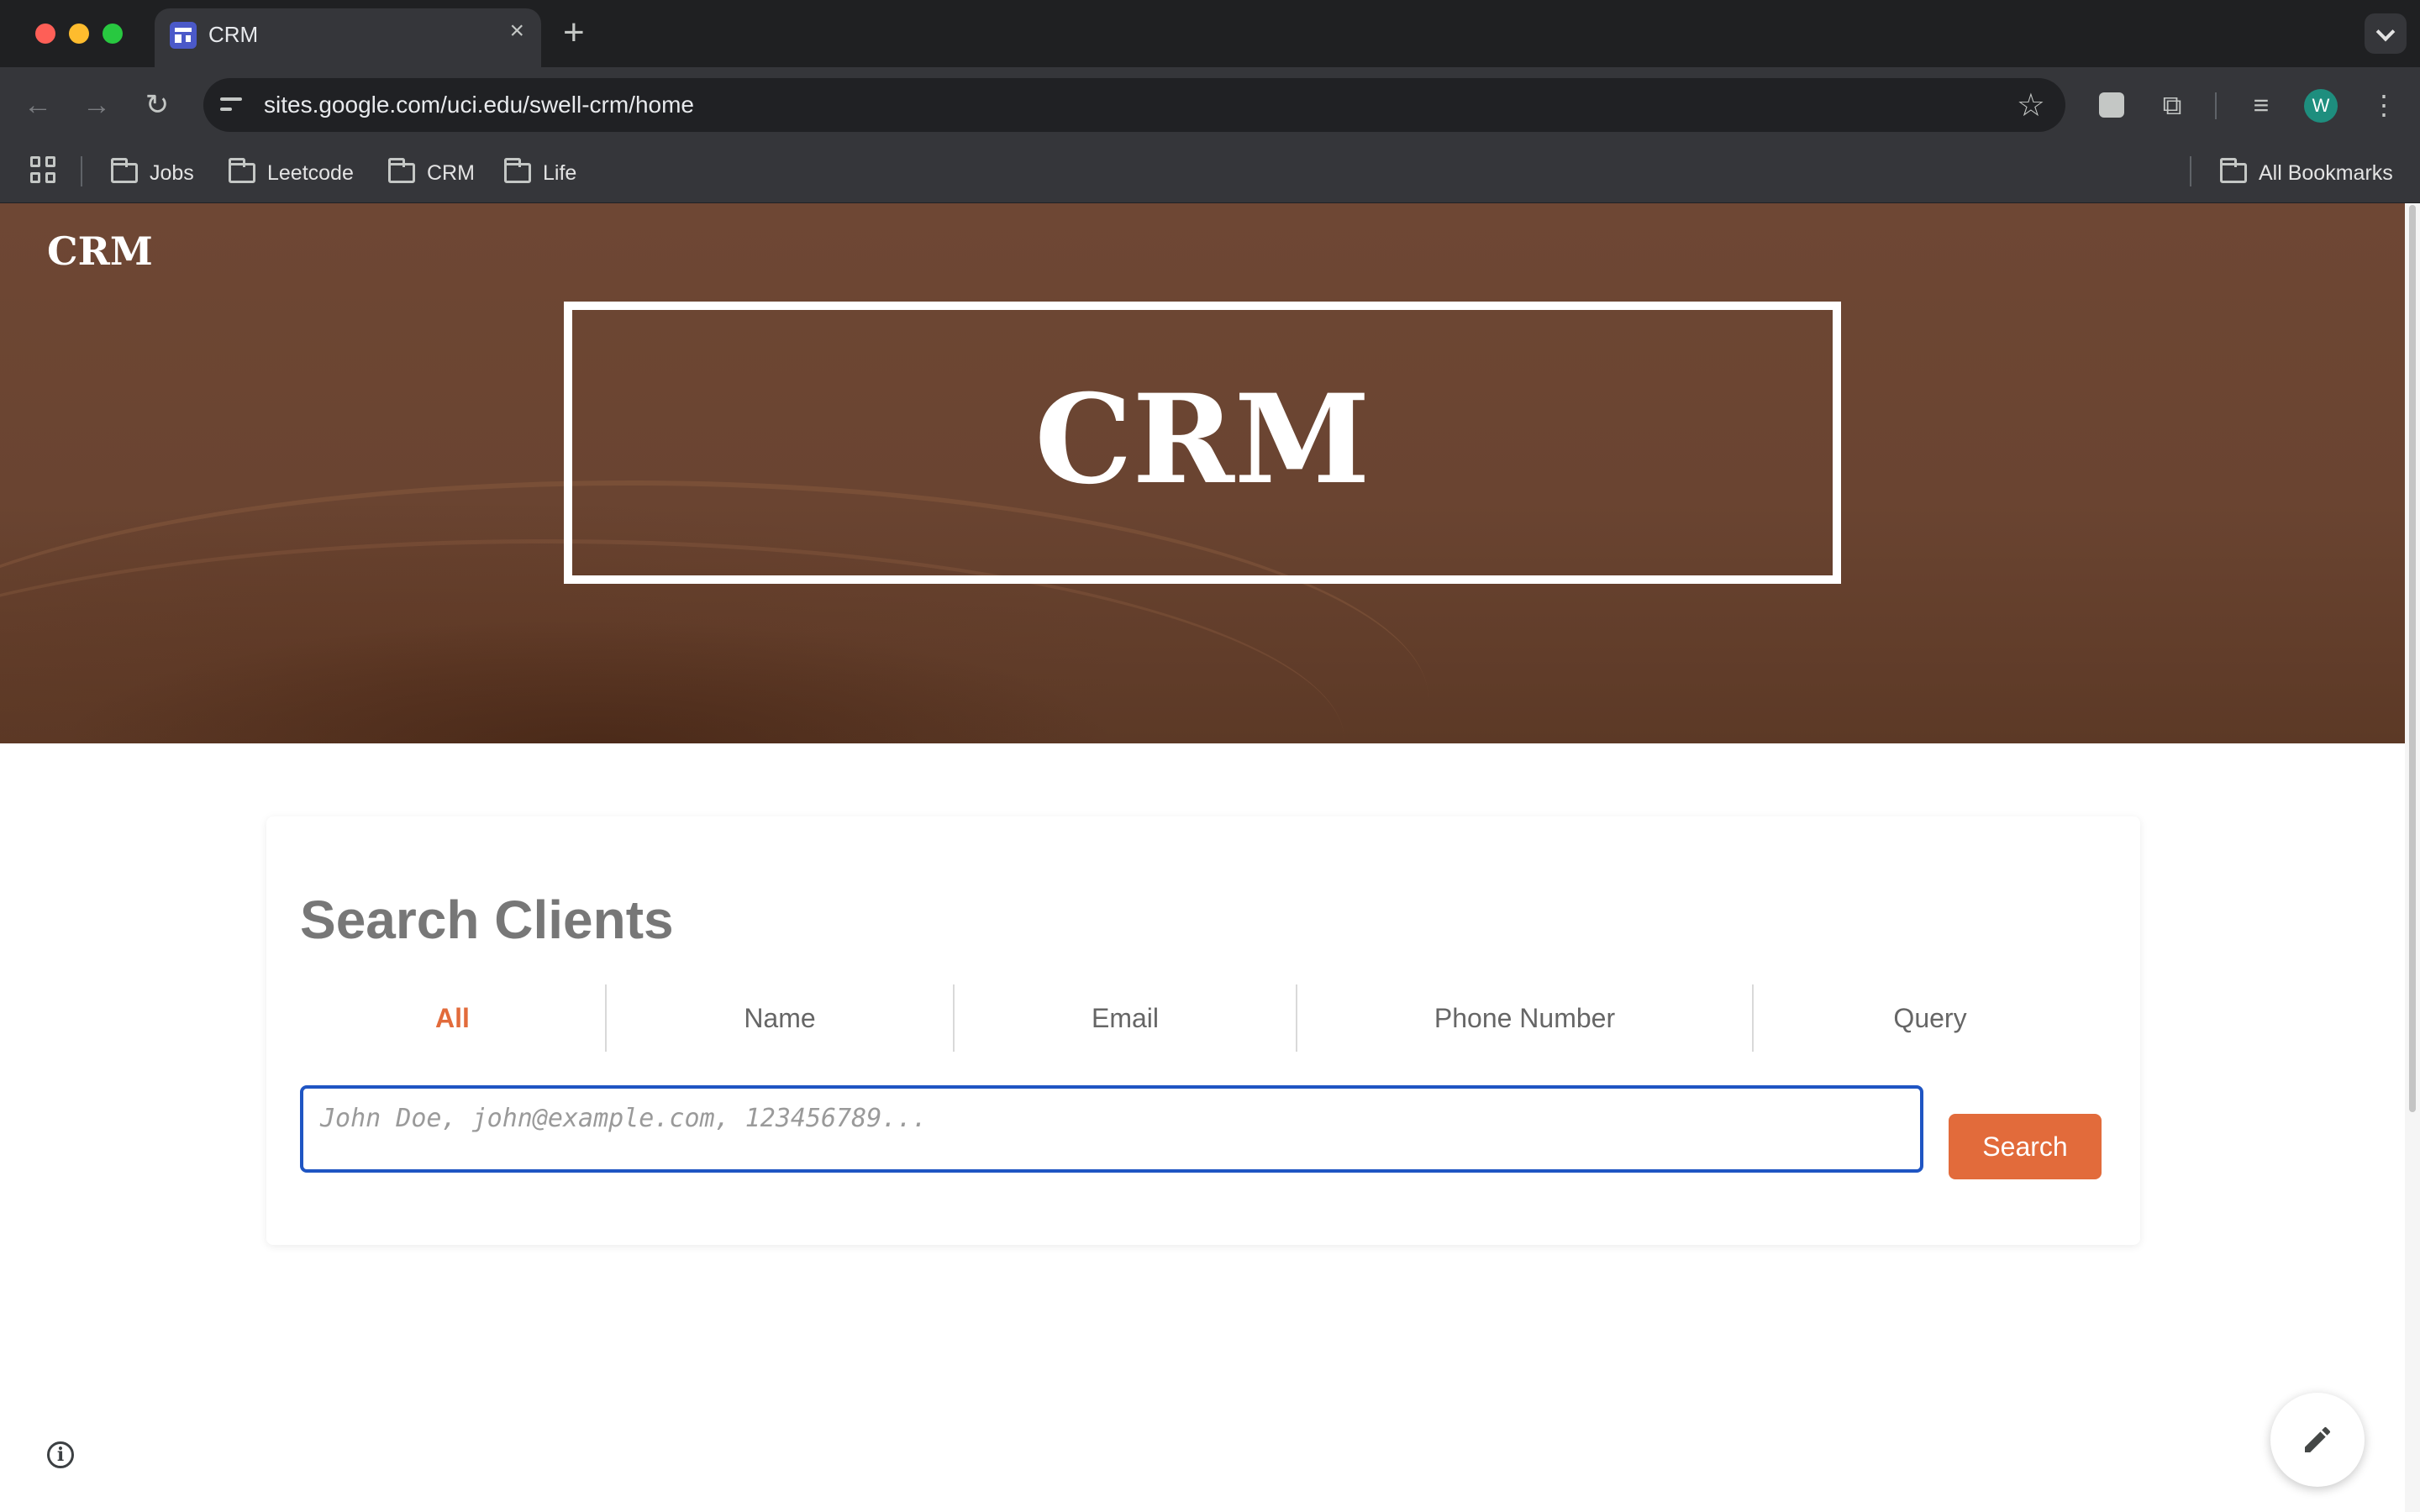 Image resolution: width=2420 pixels, height=1512 pixels. I want to click on tab-all: All, so click(452, 1018).